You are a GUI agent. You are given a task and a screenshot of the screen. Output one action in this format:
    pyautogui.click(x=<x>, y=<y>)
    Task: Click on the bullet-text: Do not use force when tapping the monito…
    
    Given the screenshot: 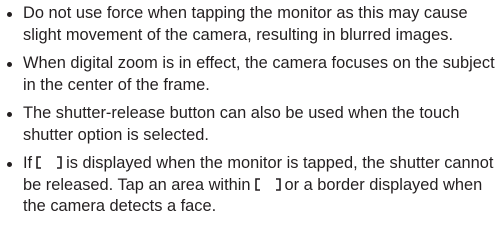 What is the action you would take?
    pyautogui.click(x=245, y=24)
    